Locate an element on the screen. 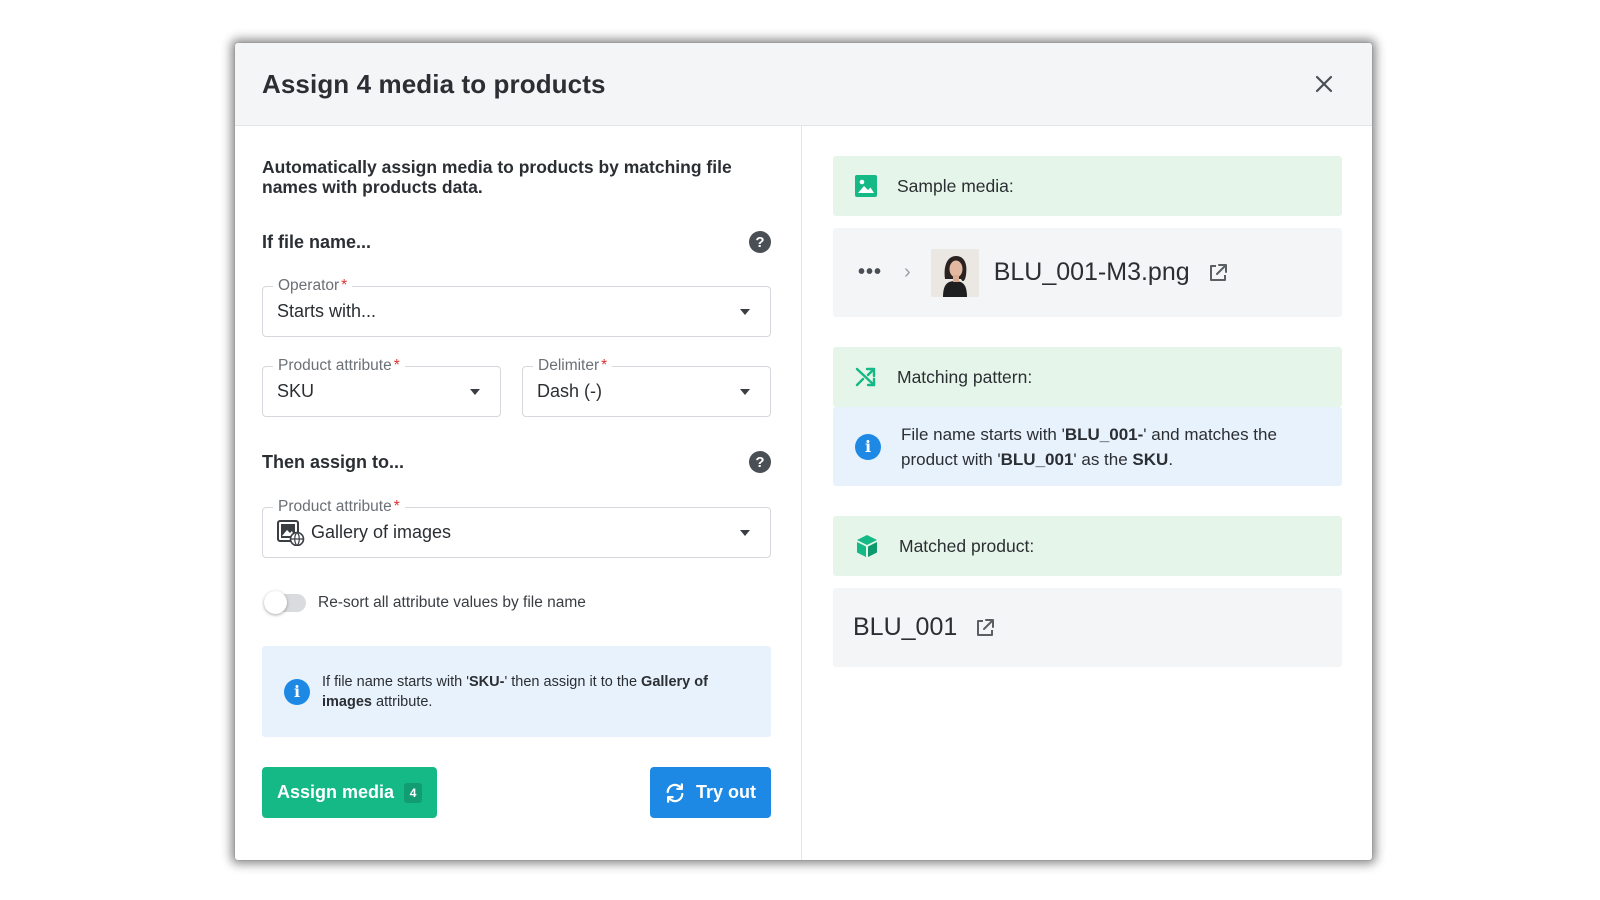  sample-media-header: Sample media: is located at coordinates (1087, 186).